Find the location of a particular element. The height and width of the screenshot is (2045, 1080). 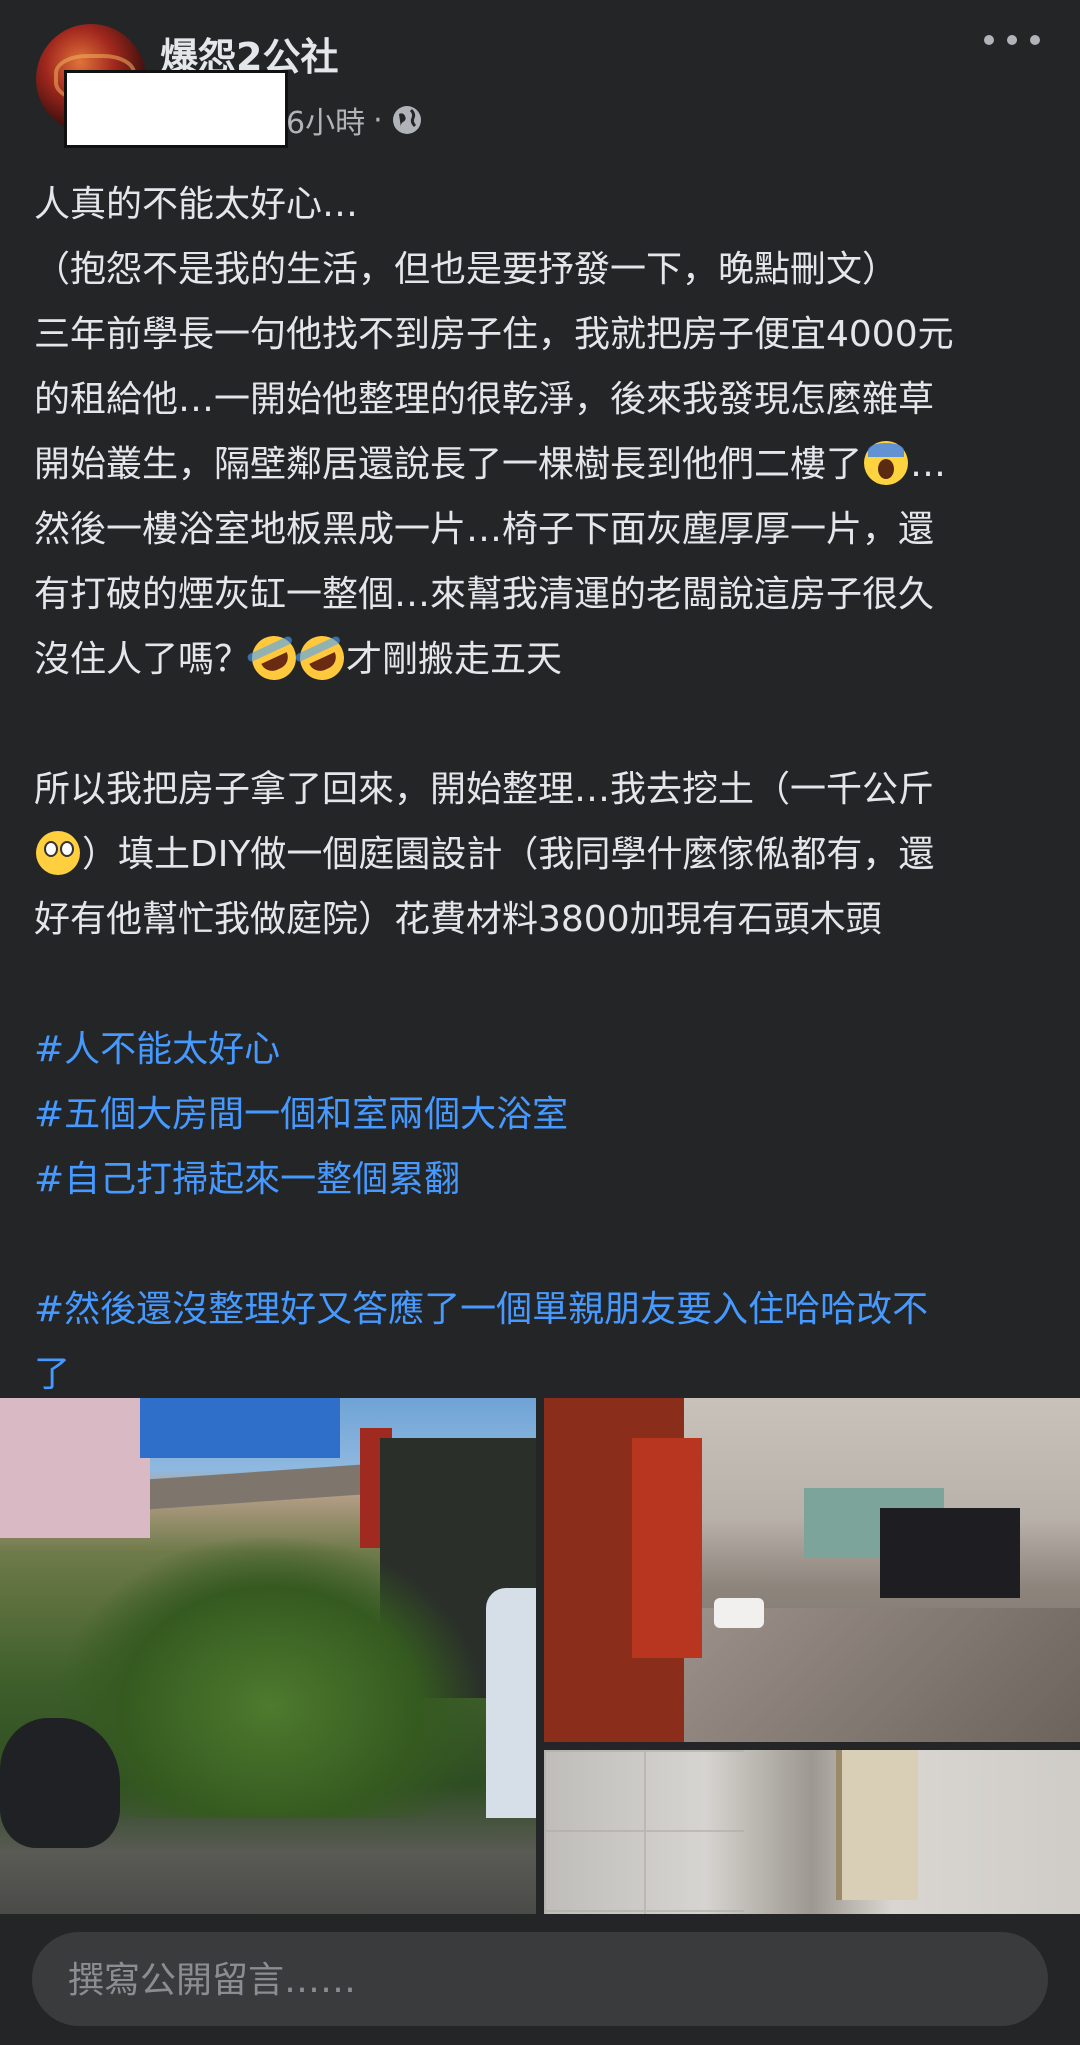

hashtag-link: #人不能太好心 is located at coordinates (544, 1049).